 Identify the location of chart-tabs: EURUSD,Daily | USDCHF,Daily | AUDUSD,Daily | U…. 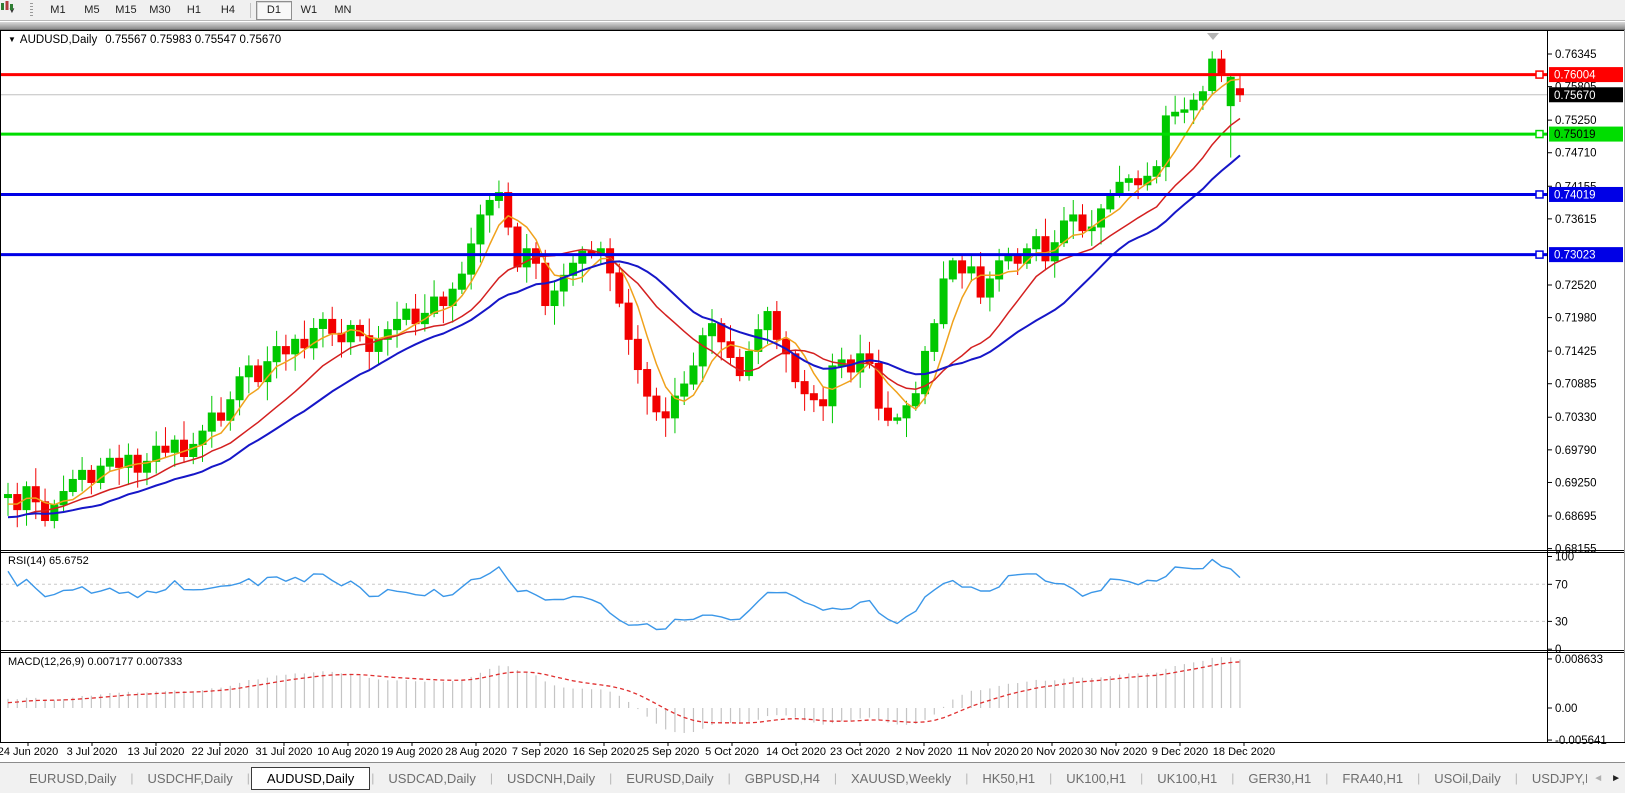
(820, 778).